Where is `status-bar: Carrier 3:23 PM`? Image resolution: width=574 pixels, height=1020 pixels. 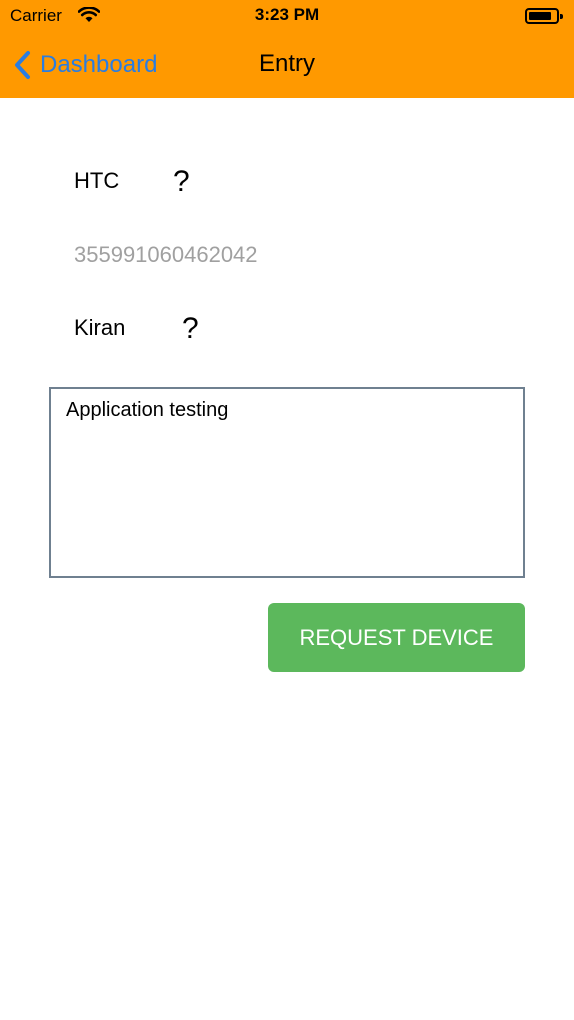
status-bar: Carrier 3:23 PM is located at coordinates (287, 16).